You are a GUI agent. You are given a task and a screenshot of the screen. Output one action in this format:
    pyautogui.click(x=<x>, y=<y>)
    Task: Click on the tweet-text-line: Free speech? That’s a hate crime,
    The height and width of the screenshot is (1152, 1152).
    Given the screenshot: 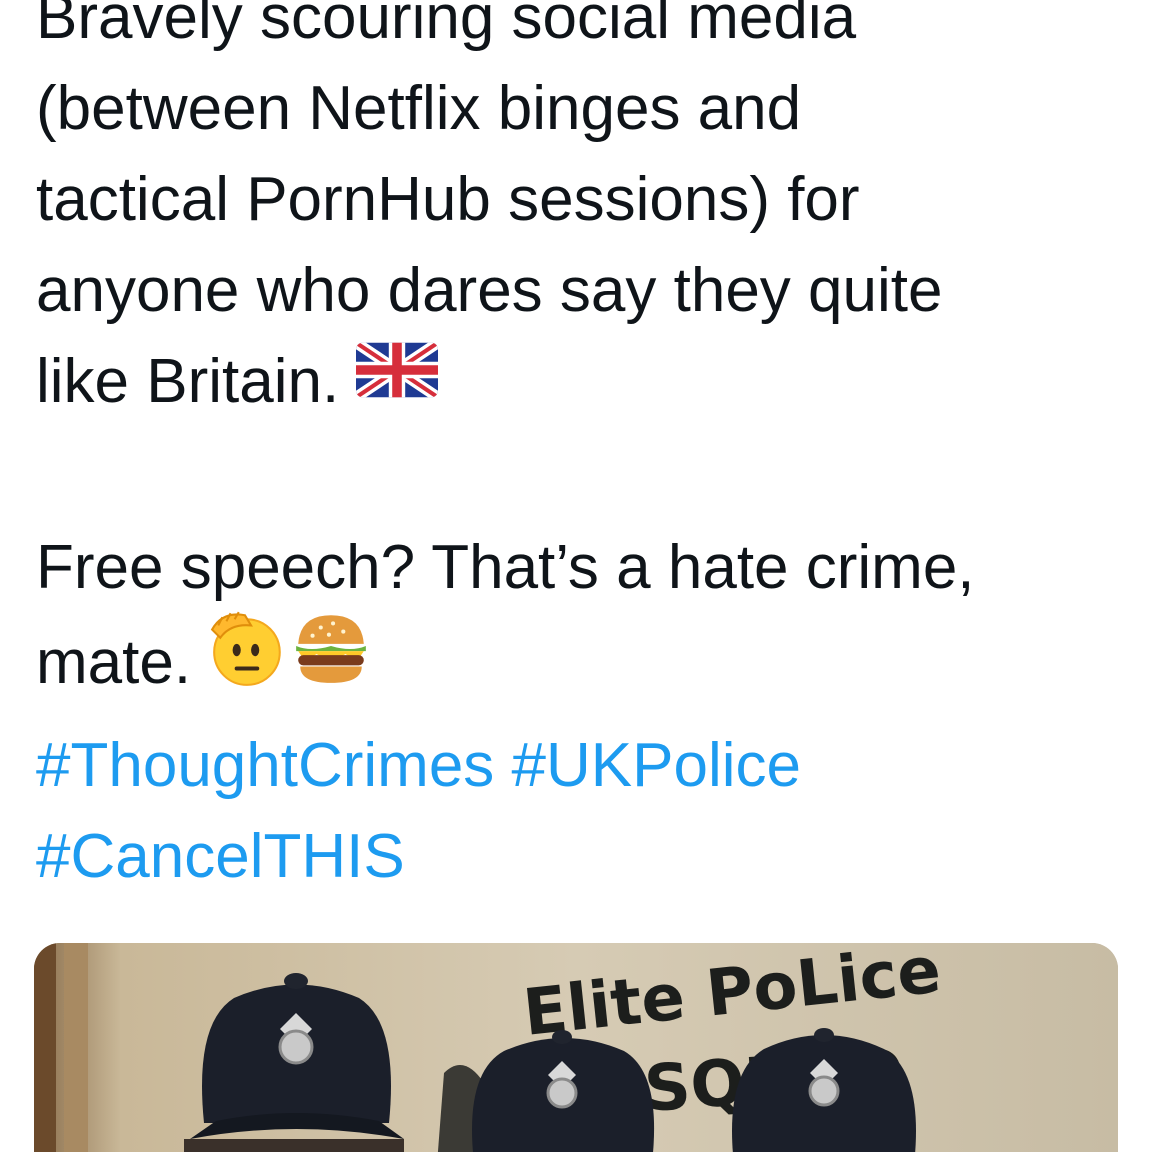 What is the action you would take?
    pyautogui.click(x=505, y=568)
    